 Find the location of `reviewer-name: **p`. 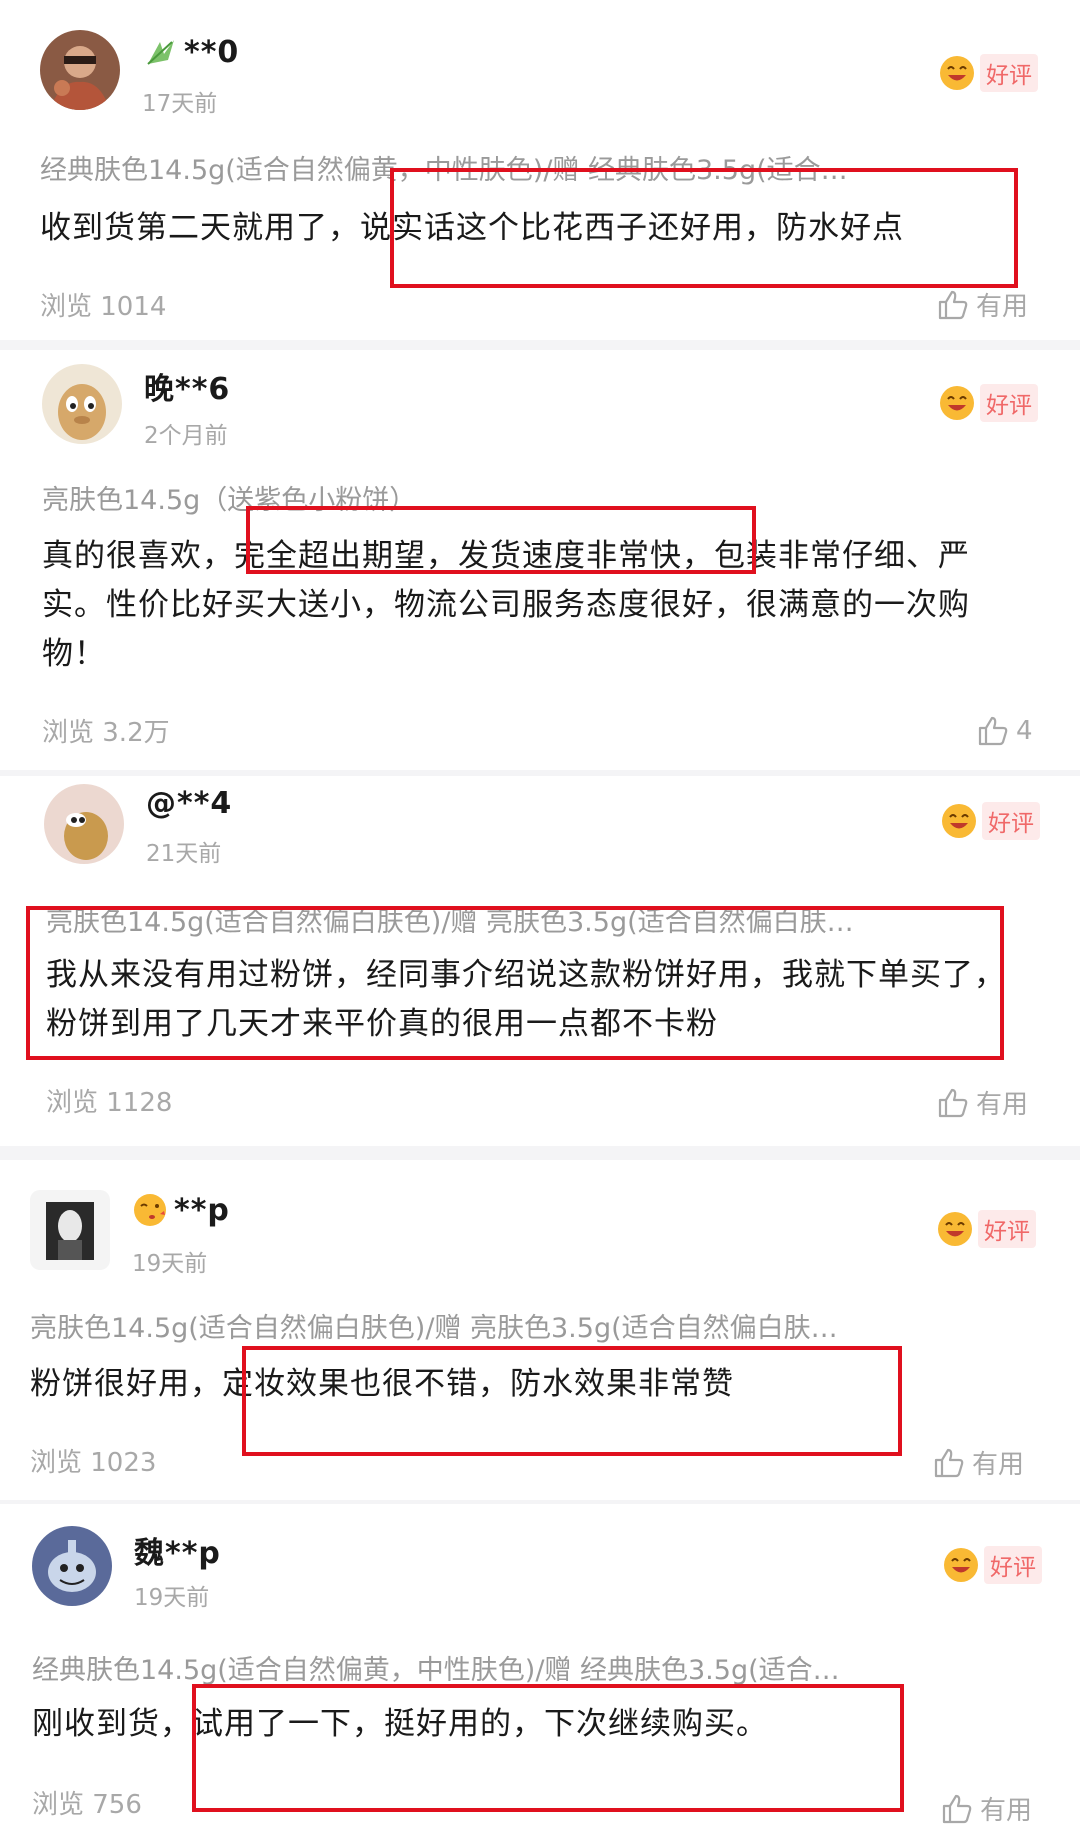

reviewer-name: **p is located at coordinates (202, 1210).